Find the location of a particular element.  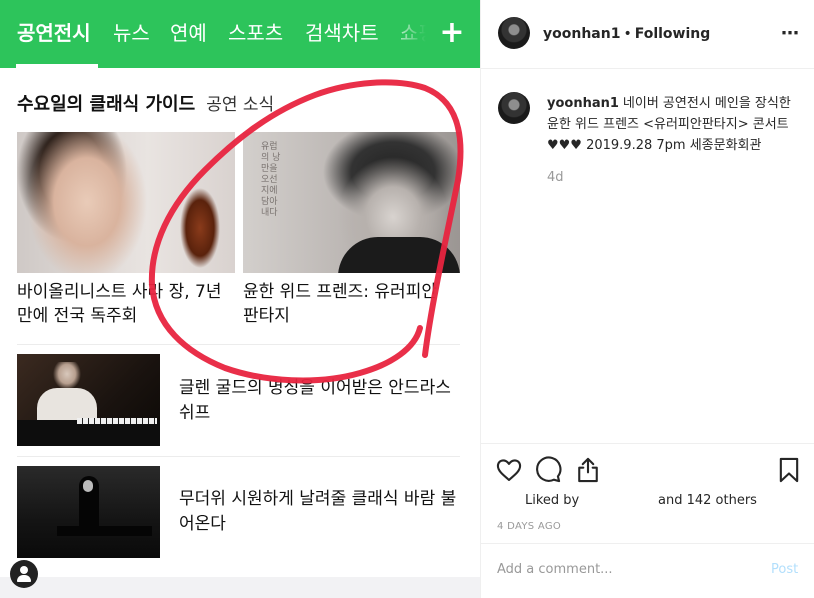

violinist-photo is located at coordinates (126, 202).